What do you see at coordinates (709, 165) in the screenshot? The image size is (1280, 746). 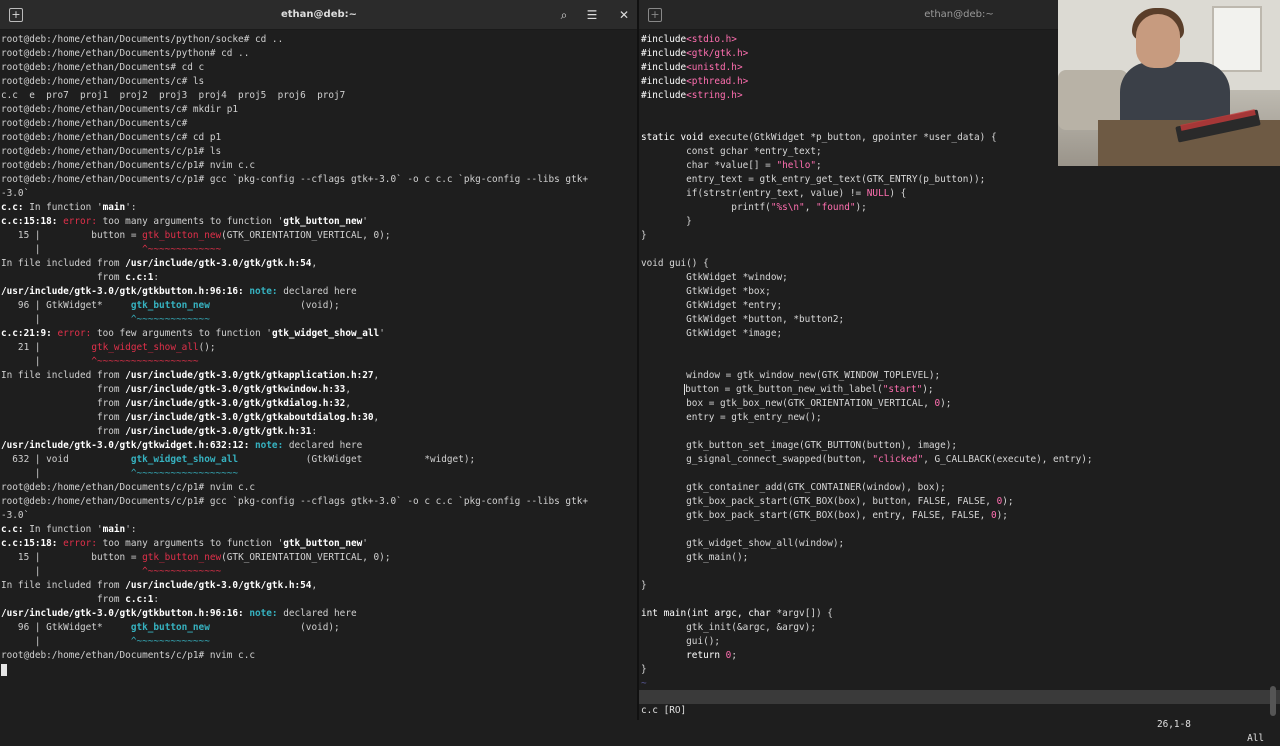 I see `code-line-segment: char *value[] =` at bounding box center [709, 165].